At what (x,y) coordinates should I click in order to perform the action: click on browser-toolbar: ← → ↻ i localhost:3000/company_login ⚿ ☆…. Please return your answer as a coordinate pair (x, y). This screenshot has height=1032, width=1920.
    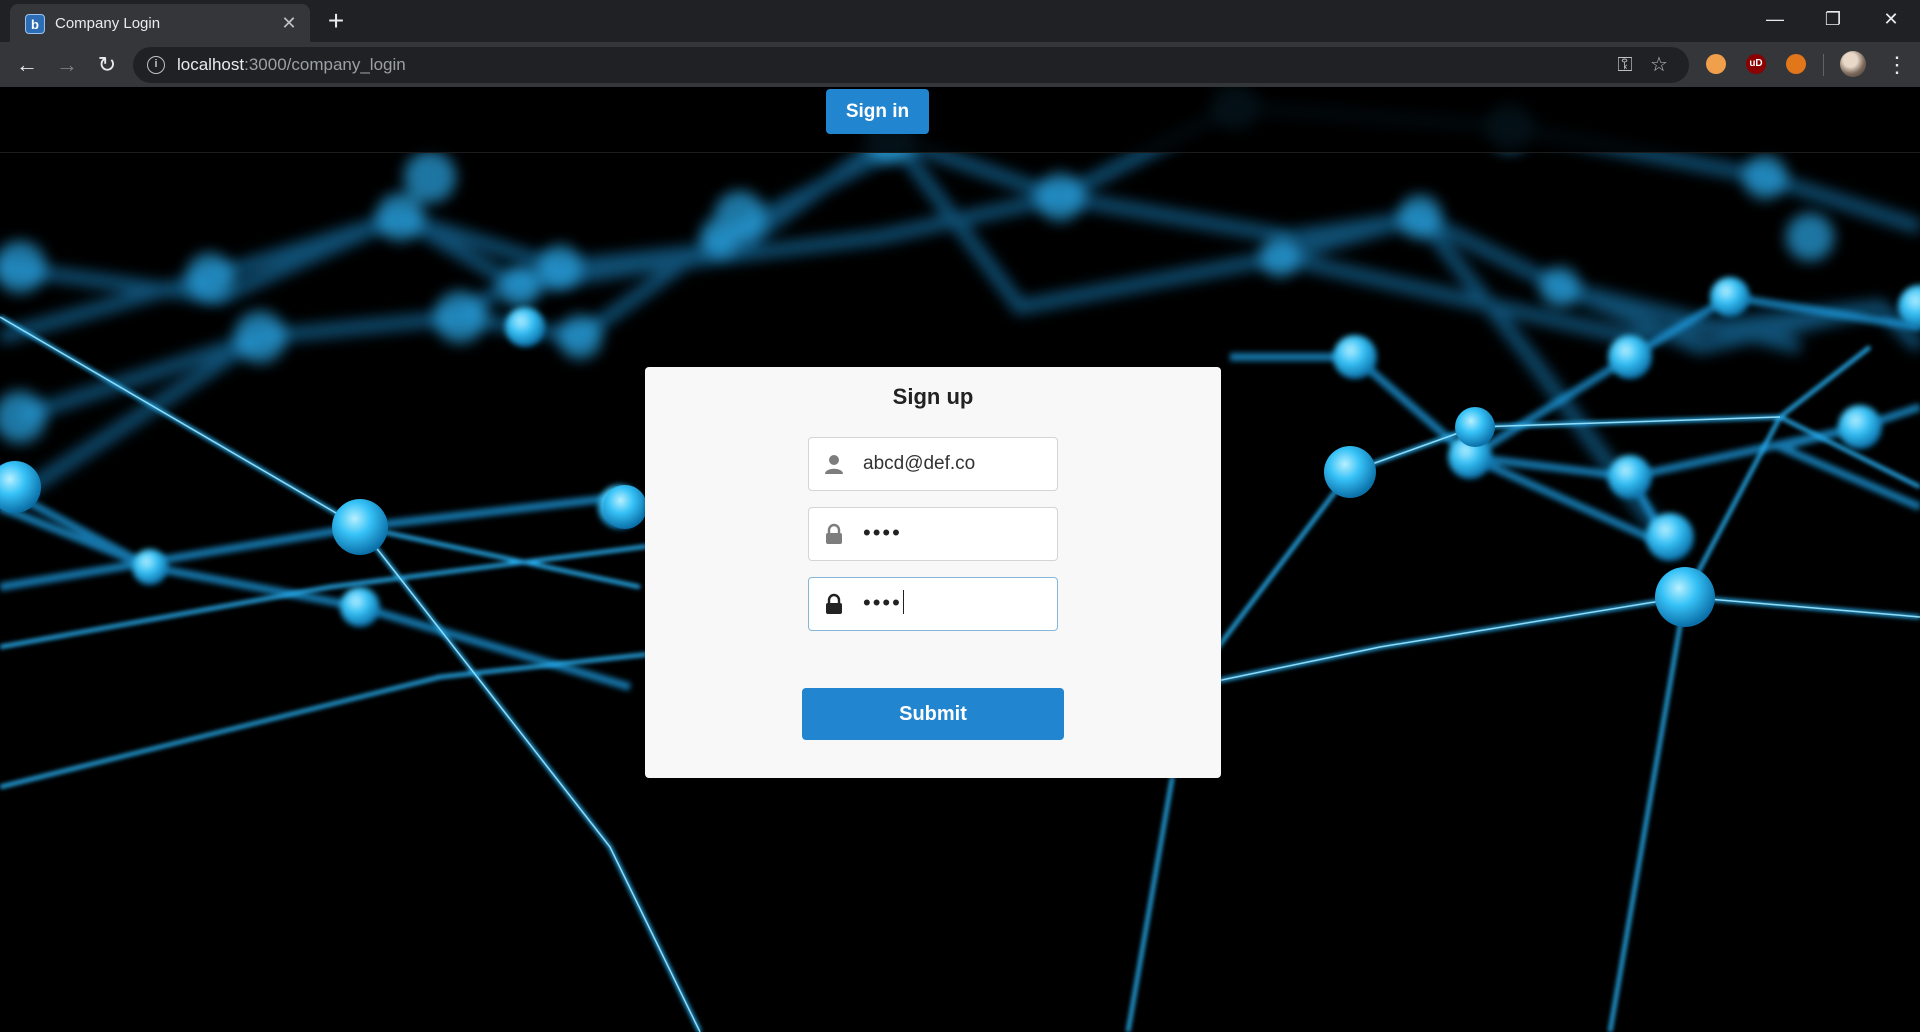
    Looking at the image, I should click on (960, 64).